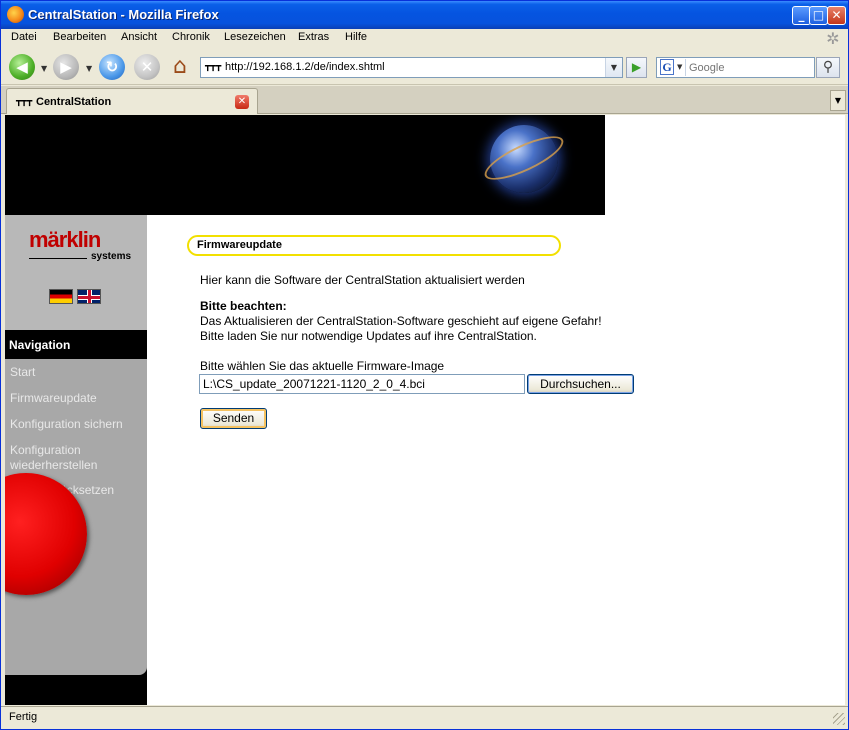  What do you see at coordinates (23, 717) in the screenshot?
I see `status-text: Fertig` at bounding box center [23, 717].